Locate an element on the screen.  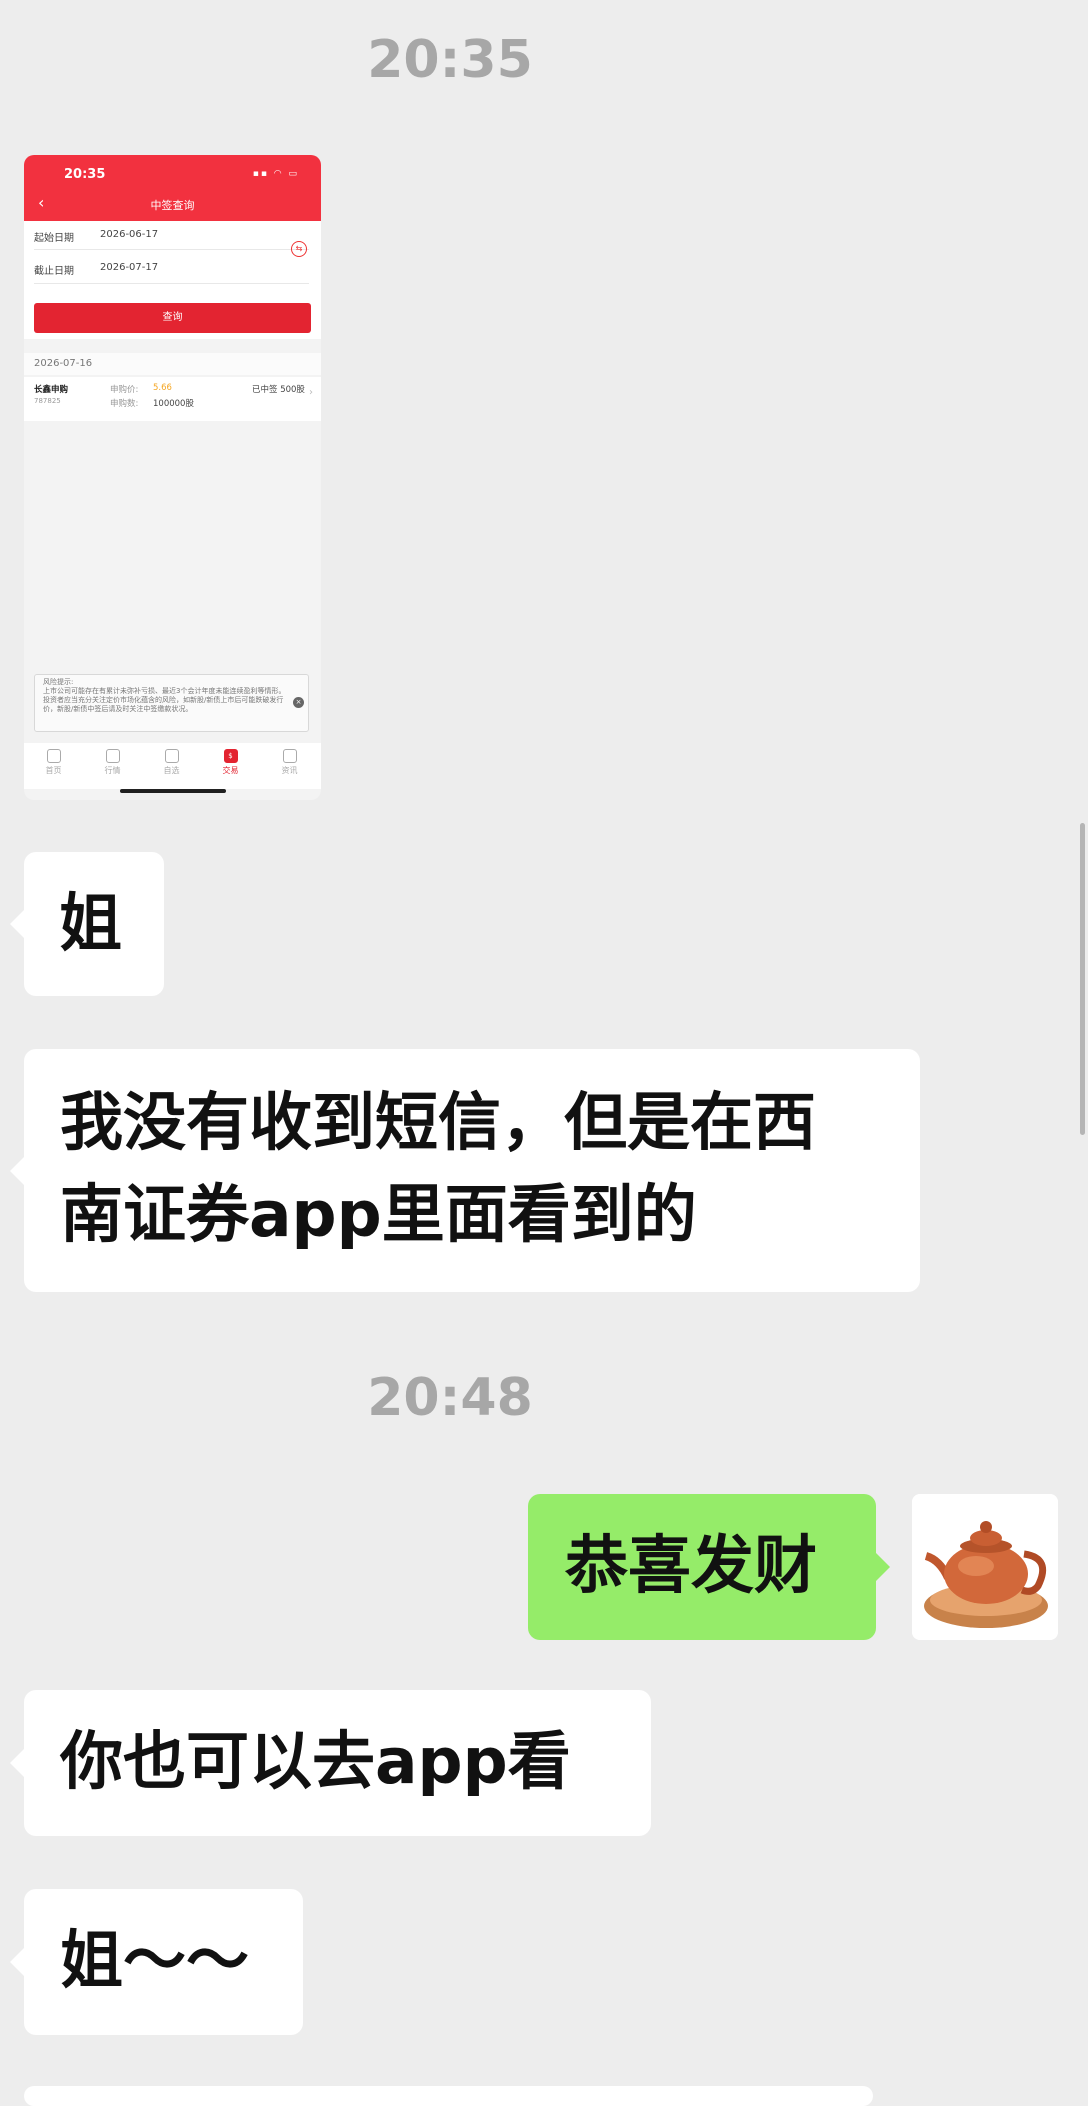
swap-icon: ⇆ is located at coordinates (299, 249).